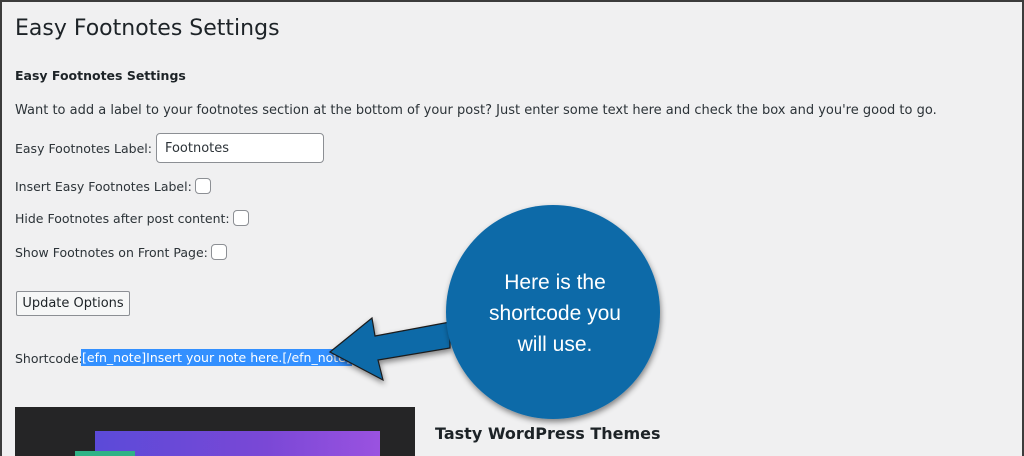  I want to click on callout-line-2: shortcode you, so click(555, 313).